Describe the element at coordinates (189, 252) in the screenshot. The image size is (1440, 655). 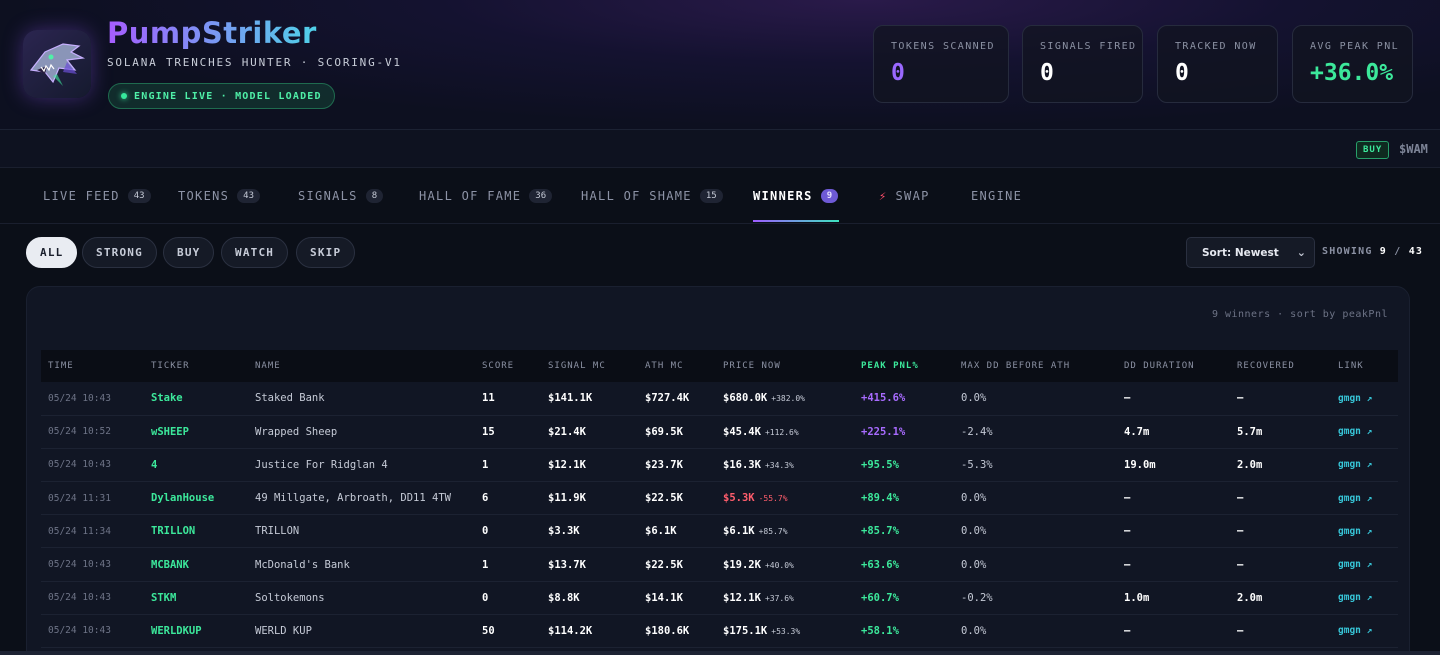
I see `filter-buy-button: BUY` at that location.